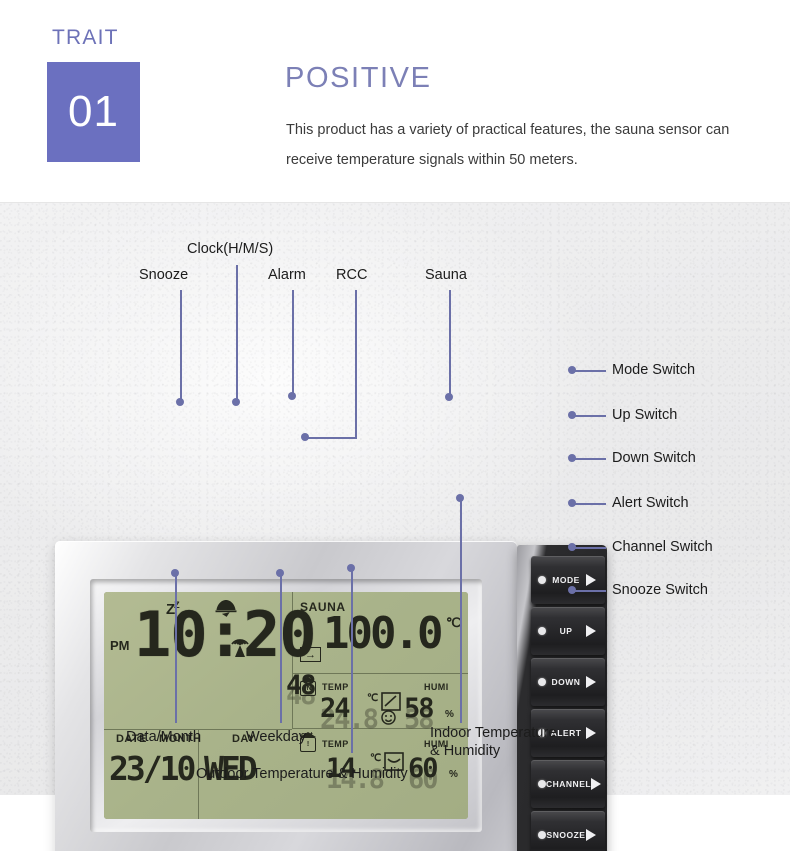 The height and width of the screenshot is (851, 790). Describe the element at coordinates (305, 437) in the screenshot. I see `callout-dot-rcc` at that location.